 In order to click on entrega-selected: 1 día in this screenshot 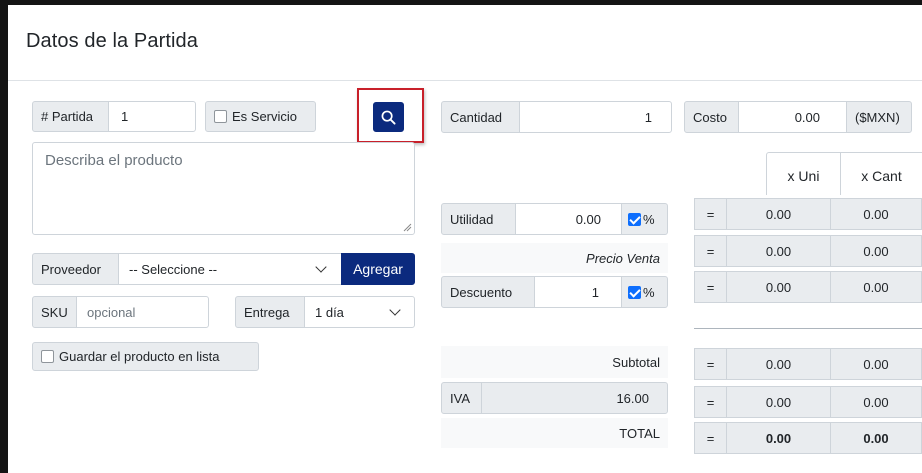, I will do `click(329, 312)`.